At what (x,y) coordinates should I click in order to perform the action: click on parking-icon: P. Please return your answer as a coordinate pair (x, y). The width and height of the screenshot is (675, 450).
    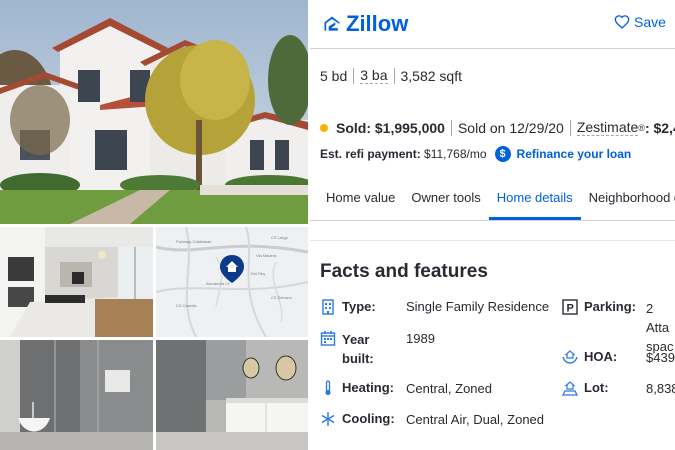
    Looking at the image, I should click on (570, 307).